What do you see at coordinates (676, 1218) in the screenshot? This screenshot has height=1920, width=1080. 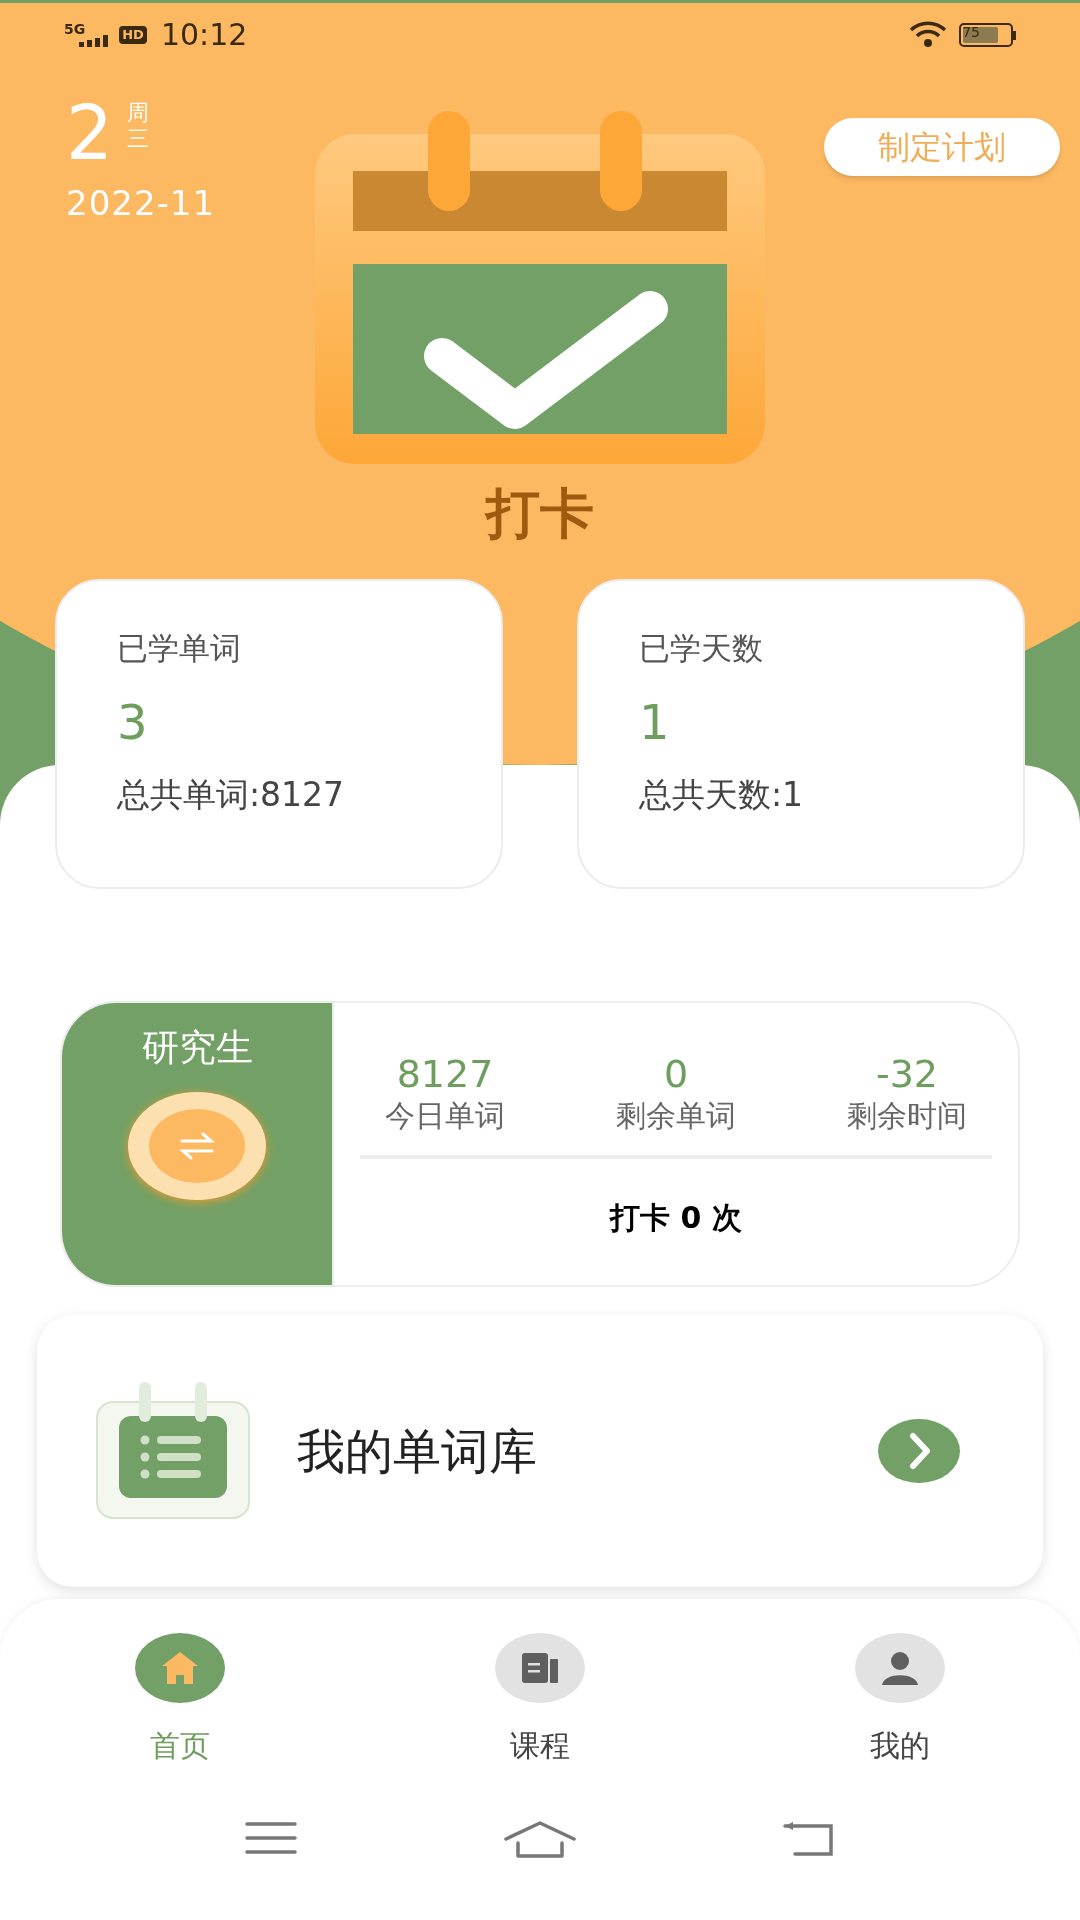 I see `checkin-count: 打卡 0 次` at bounding box center [676, 1218].